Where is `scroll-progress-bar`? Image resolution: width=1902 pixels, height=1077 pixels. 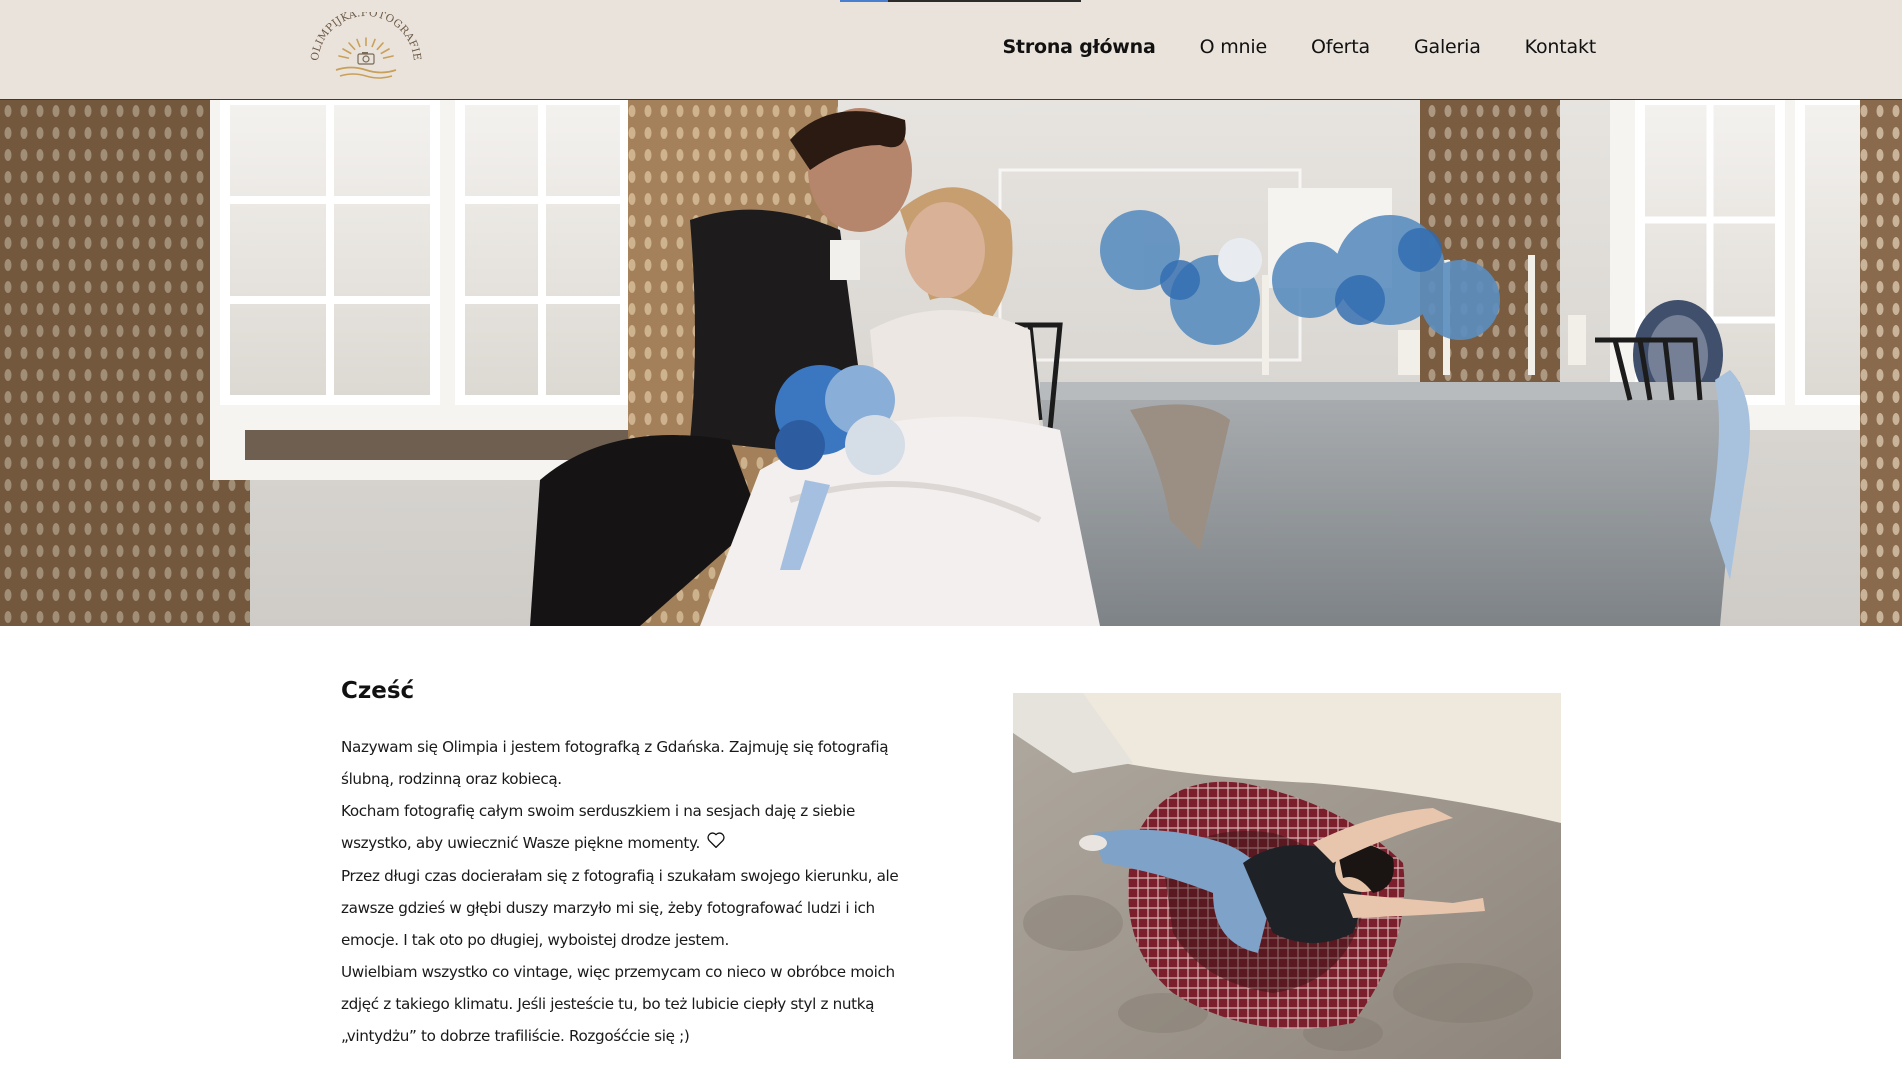
scroll-progress-bar is located at coordinates (960, 1).